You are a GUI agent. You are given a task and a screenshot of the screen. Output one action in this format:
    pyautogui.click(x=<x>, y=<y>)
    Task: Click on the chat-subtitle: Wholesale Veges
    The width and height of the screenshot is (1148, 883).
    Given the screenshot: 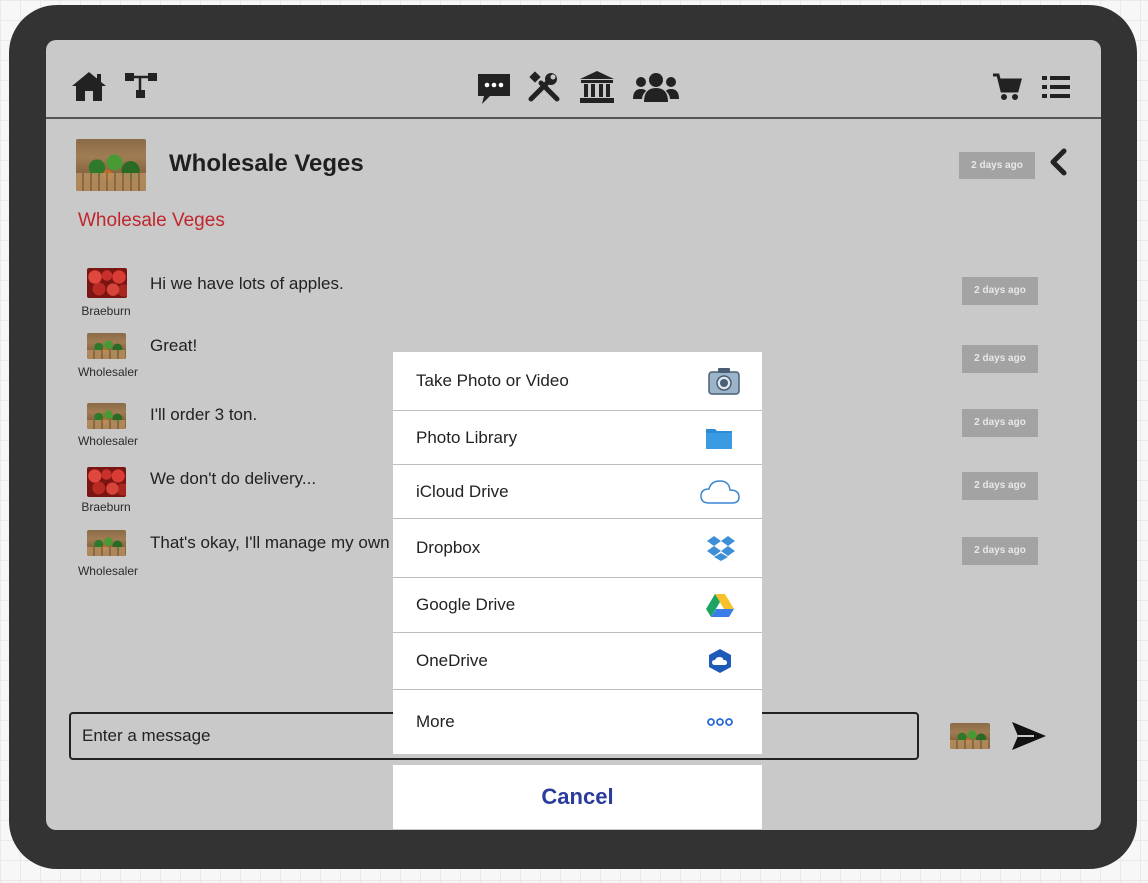 What is the action you would take?
    pyautogui.click(x=151, y=220)
    